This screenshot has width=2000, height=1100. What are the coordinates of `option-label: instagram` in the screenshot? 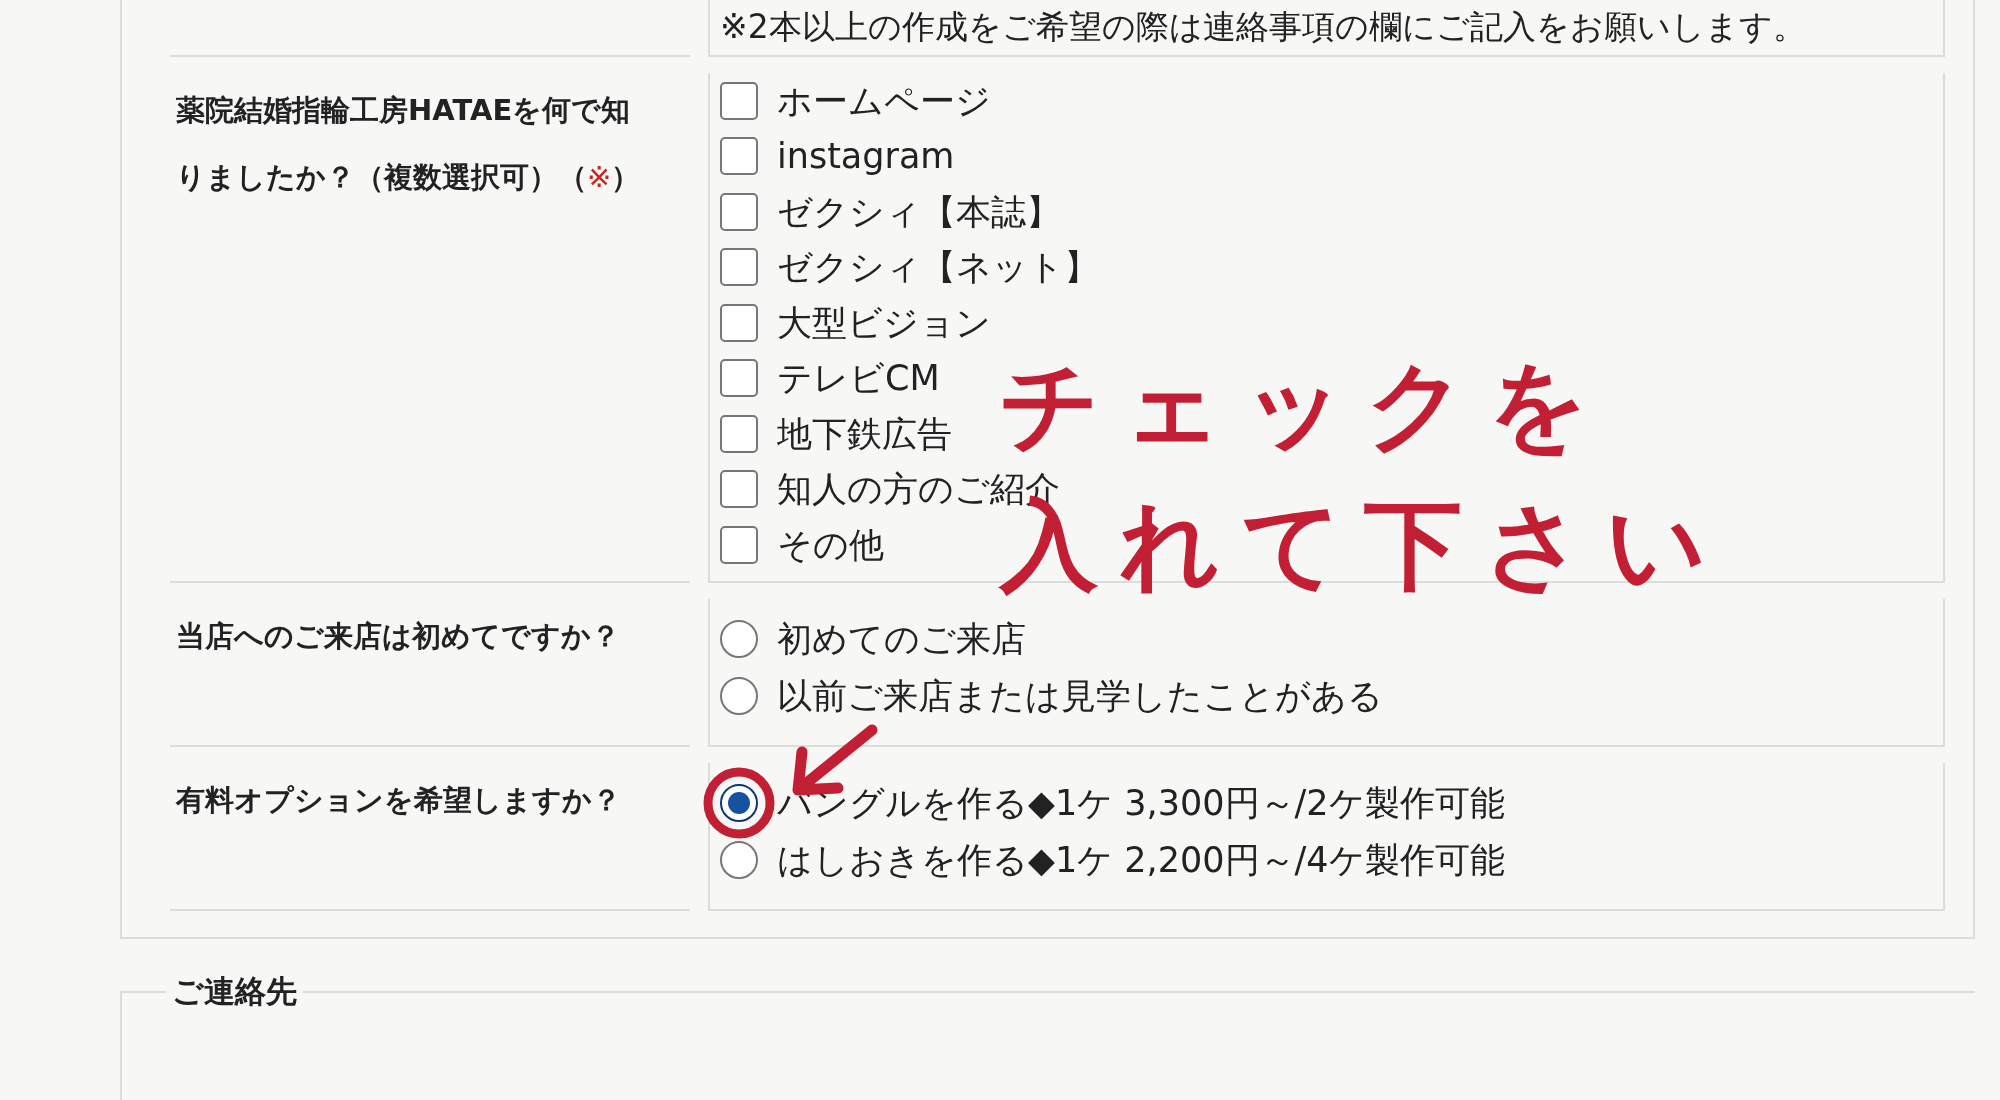 It's located at (866, 156).